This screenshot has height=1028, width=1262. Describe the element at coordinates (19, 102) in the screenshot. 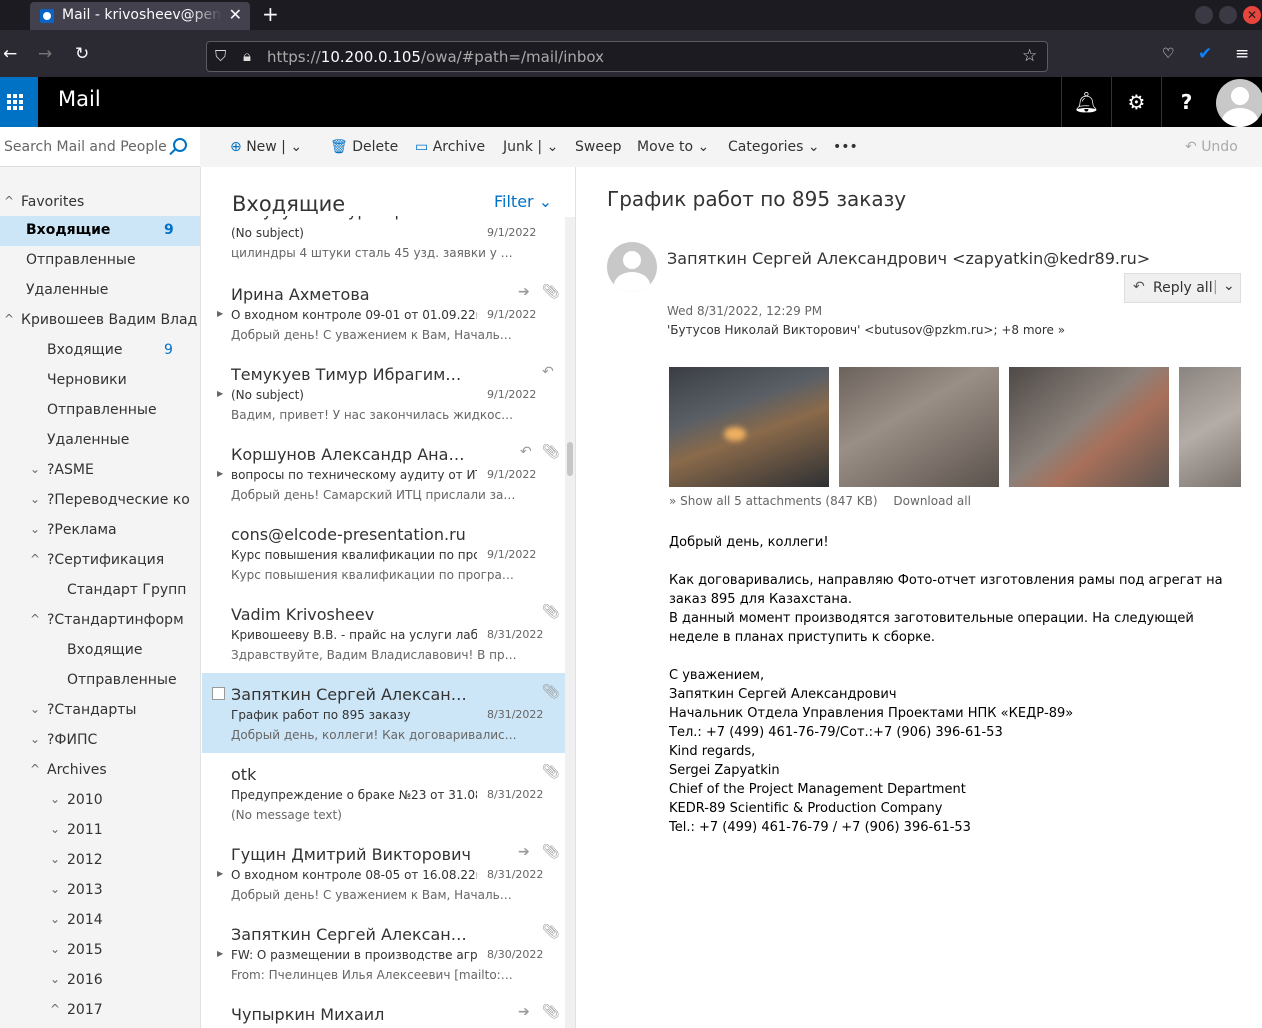

I see `app-launcher-icon` at that location.